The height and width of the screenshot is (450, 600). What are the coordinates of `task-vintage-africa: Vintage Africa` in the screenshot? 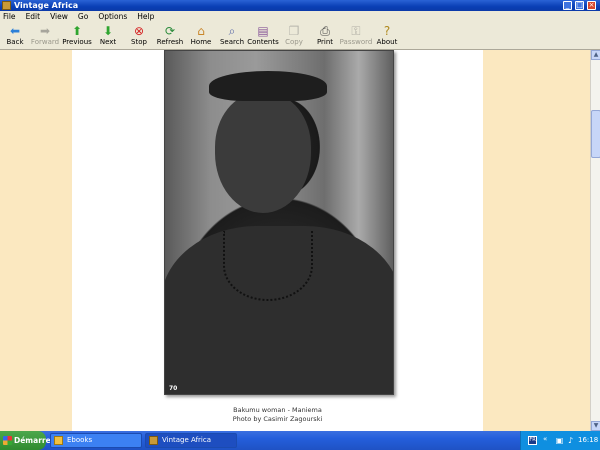 It's located at (191, 440).